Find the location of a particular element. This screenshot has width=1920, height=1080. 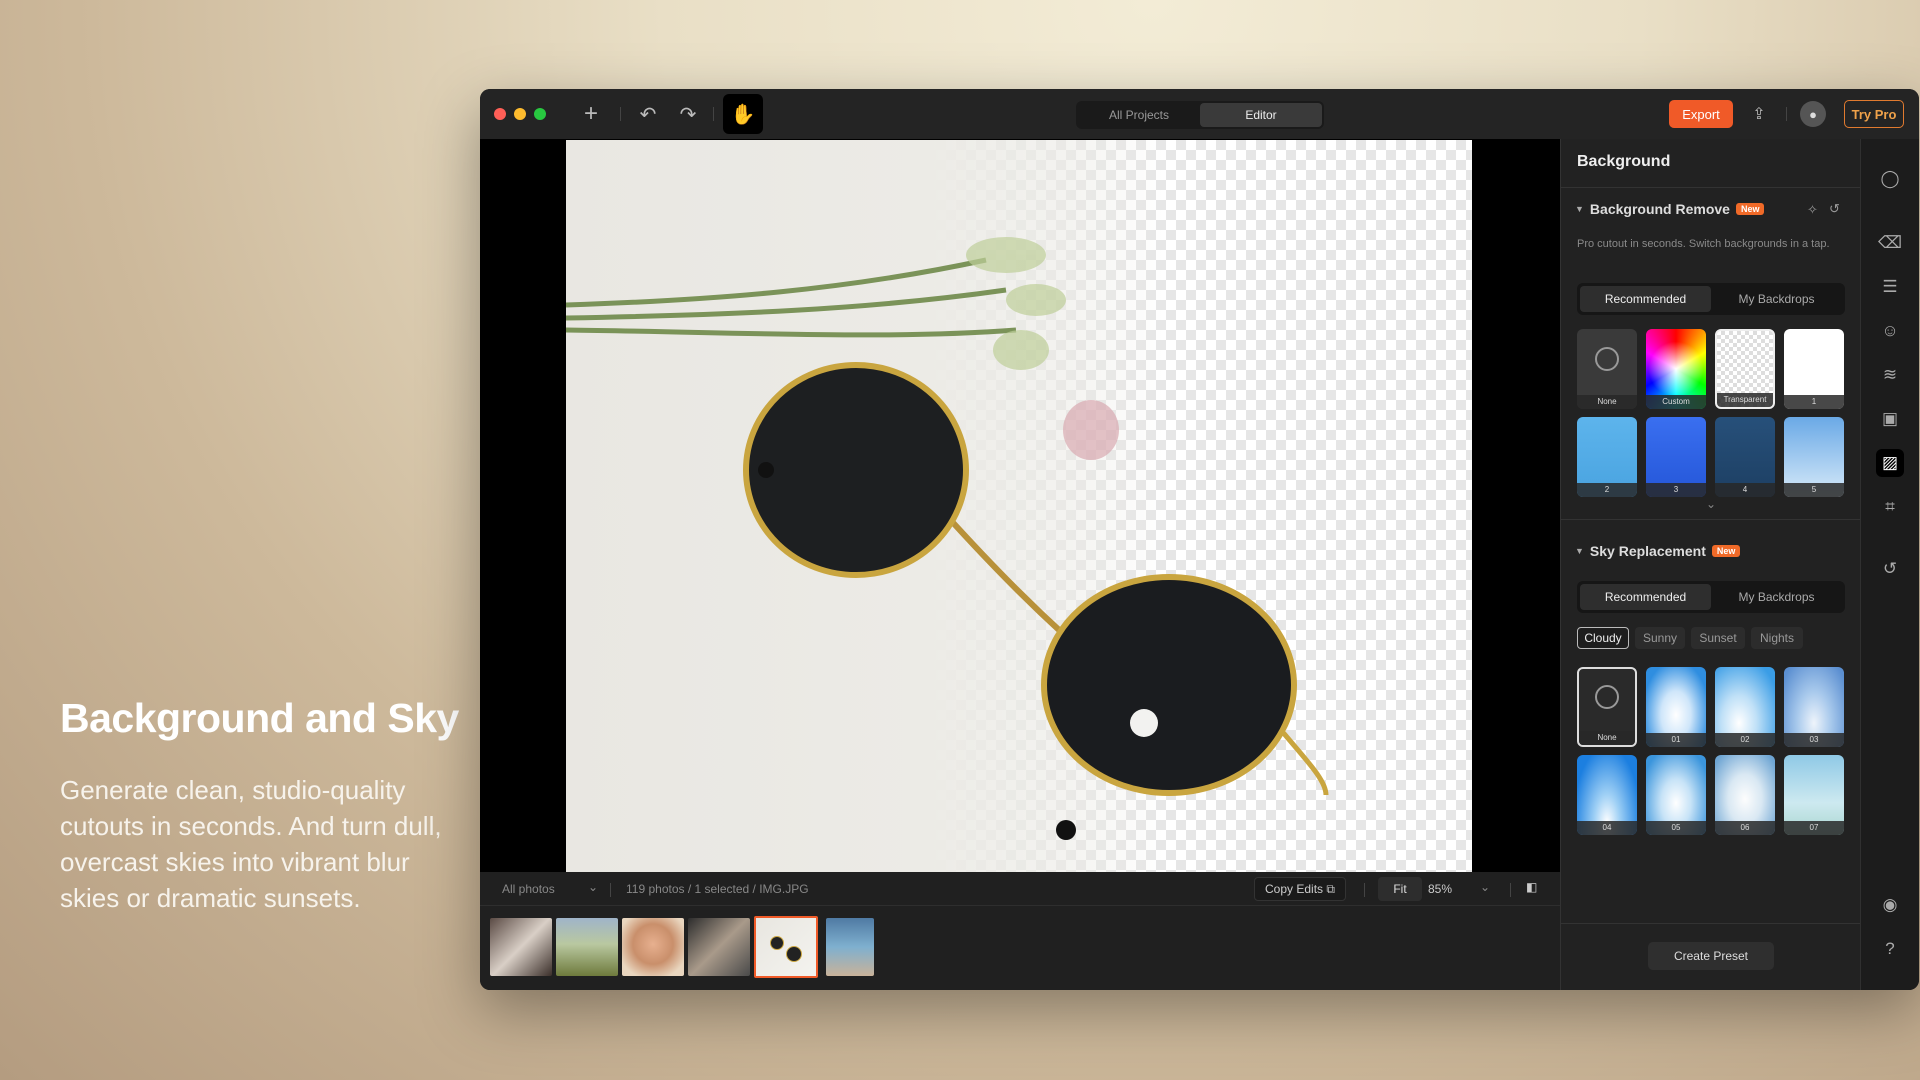

sky-swatch-06: 06 is located at coordinates (1745, 795).